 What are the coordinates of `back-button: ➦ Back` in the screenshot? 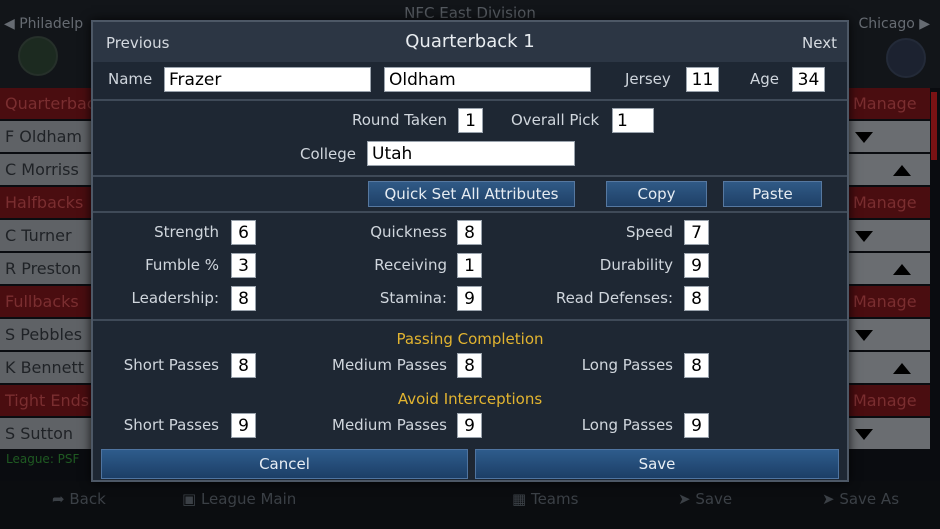 It's located at (79, 499).